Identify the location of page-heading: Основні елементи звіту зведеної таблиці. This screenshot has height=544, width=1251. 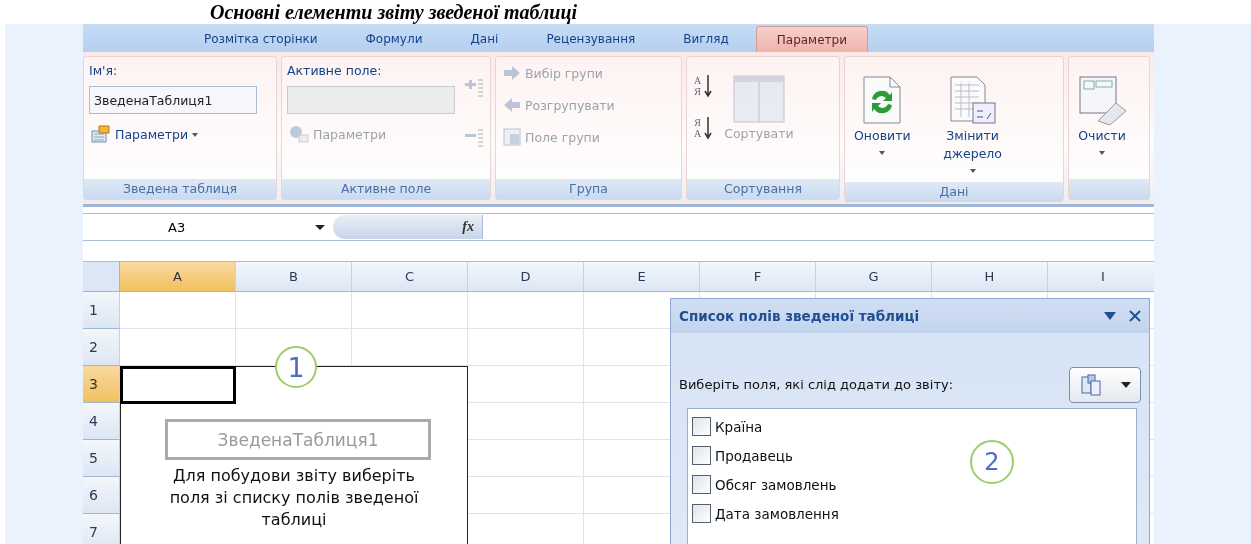
(394, 12).